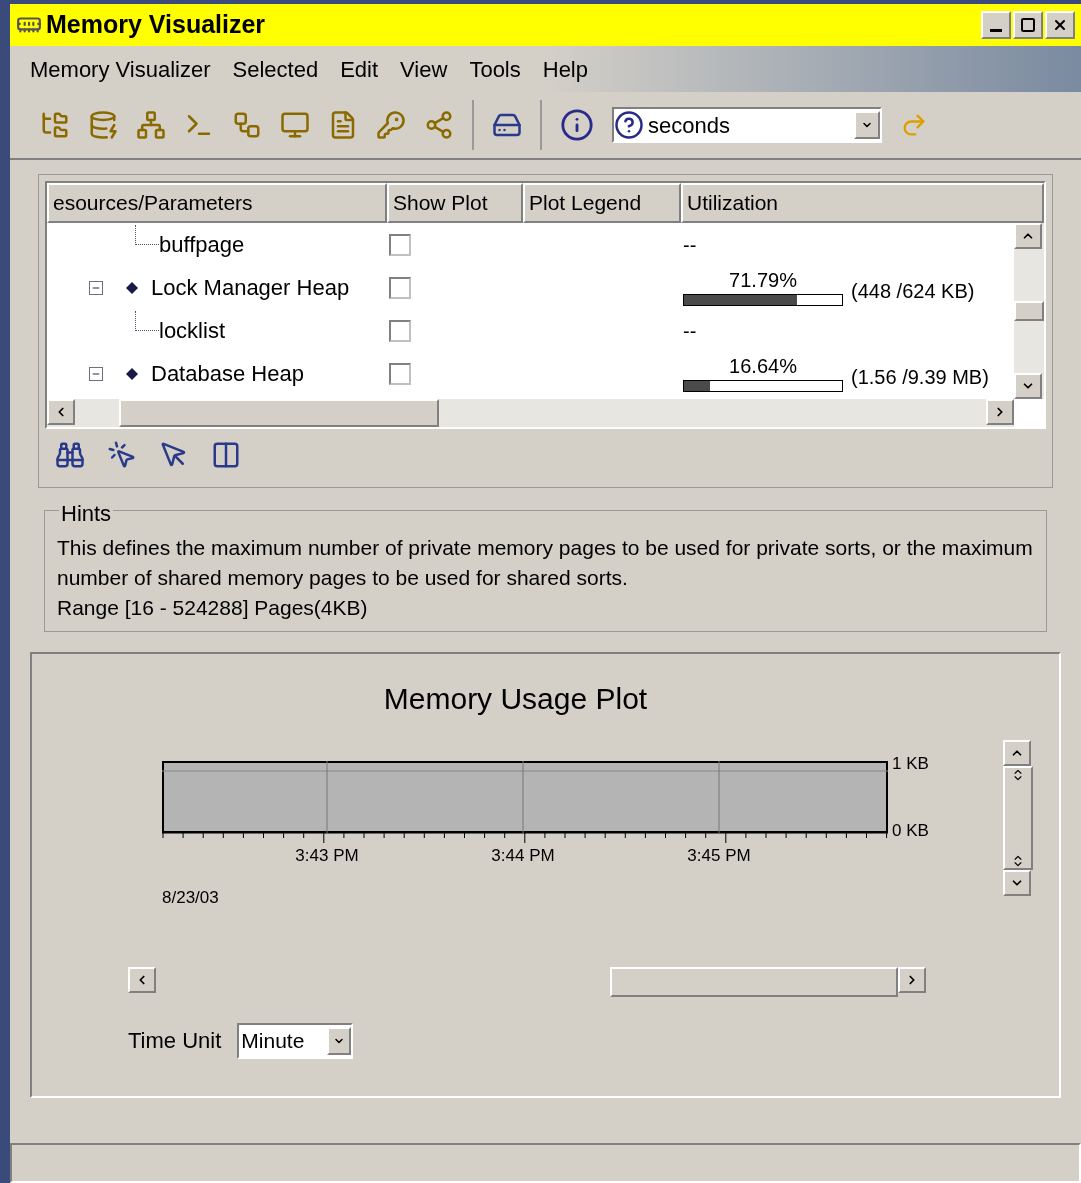 This screenshot has width=1081, height=1183. Describe the element at coordinates (996, 30) in the screenshot. I see `minimize-icon` at that location.